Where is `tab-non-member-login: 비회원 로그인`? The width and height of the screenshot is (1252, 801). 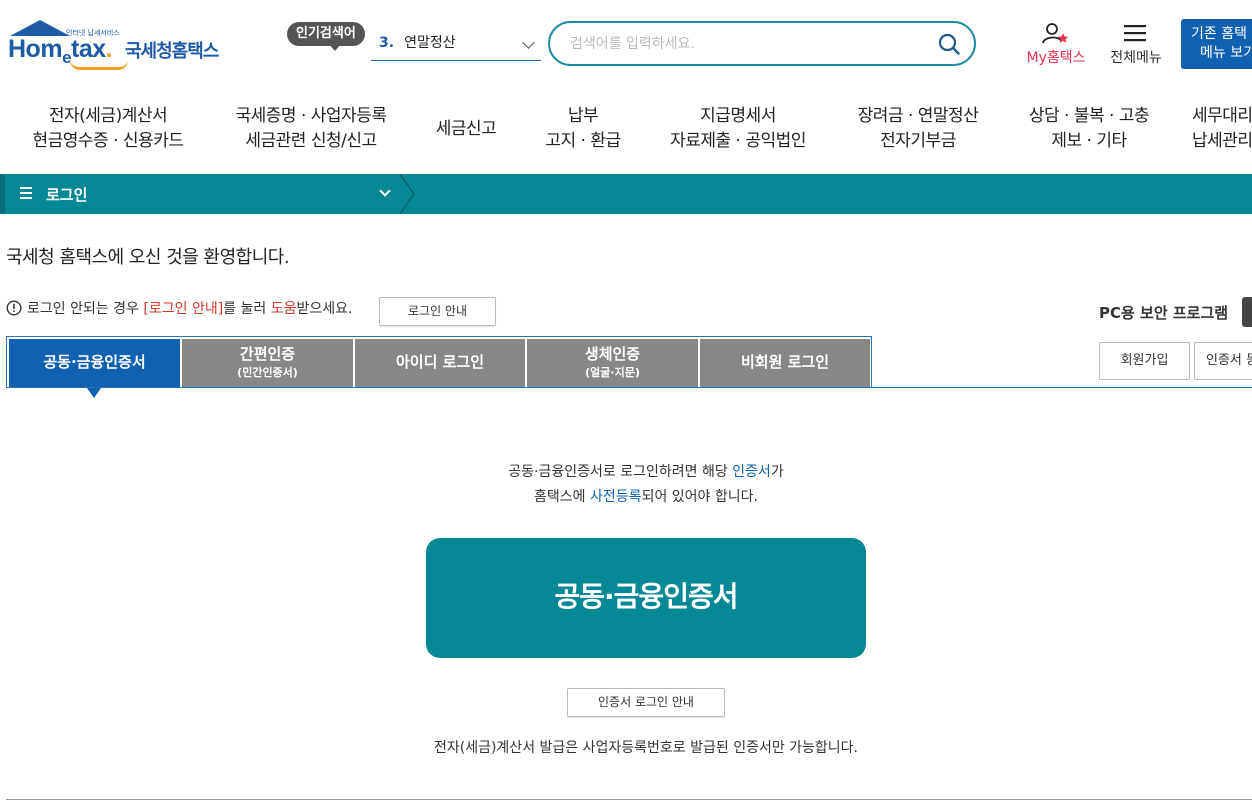
tab-non-member-login: 비회원 로그인 is located at coordinates (785, 363).